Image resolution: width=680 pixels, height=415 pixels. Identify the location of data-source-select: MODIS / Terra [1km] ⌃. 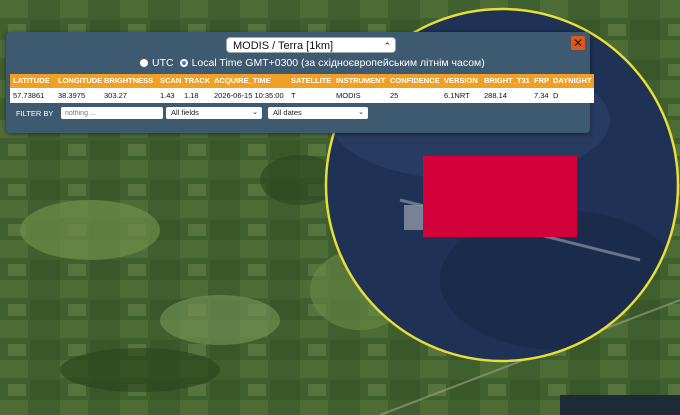
(311, 45).